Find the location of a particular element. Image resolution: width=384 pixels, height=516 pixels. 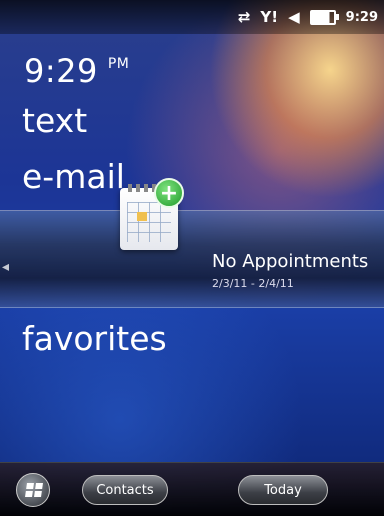

calendar-grid is located at coordinates (149, 222).